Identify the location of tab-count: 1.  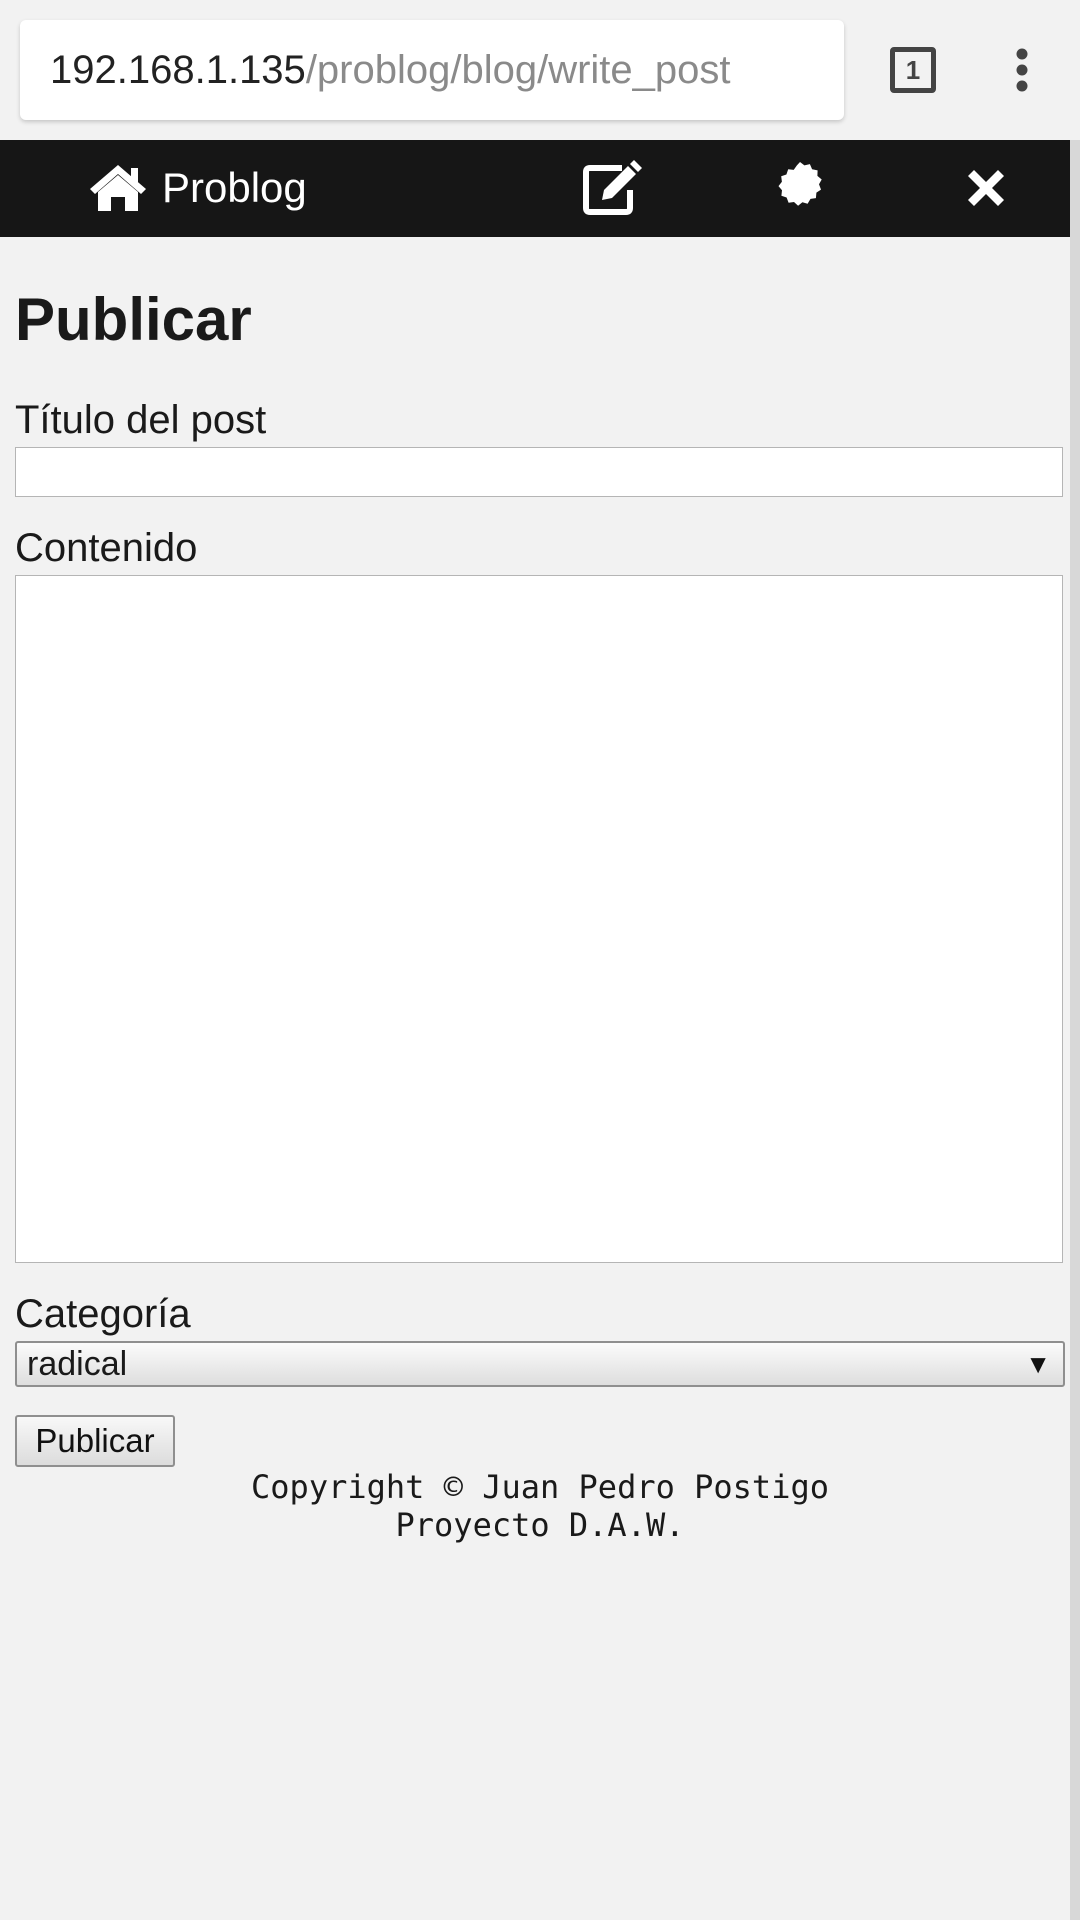
(913, 69).